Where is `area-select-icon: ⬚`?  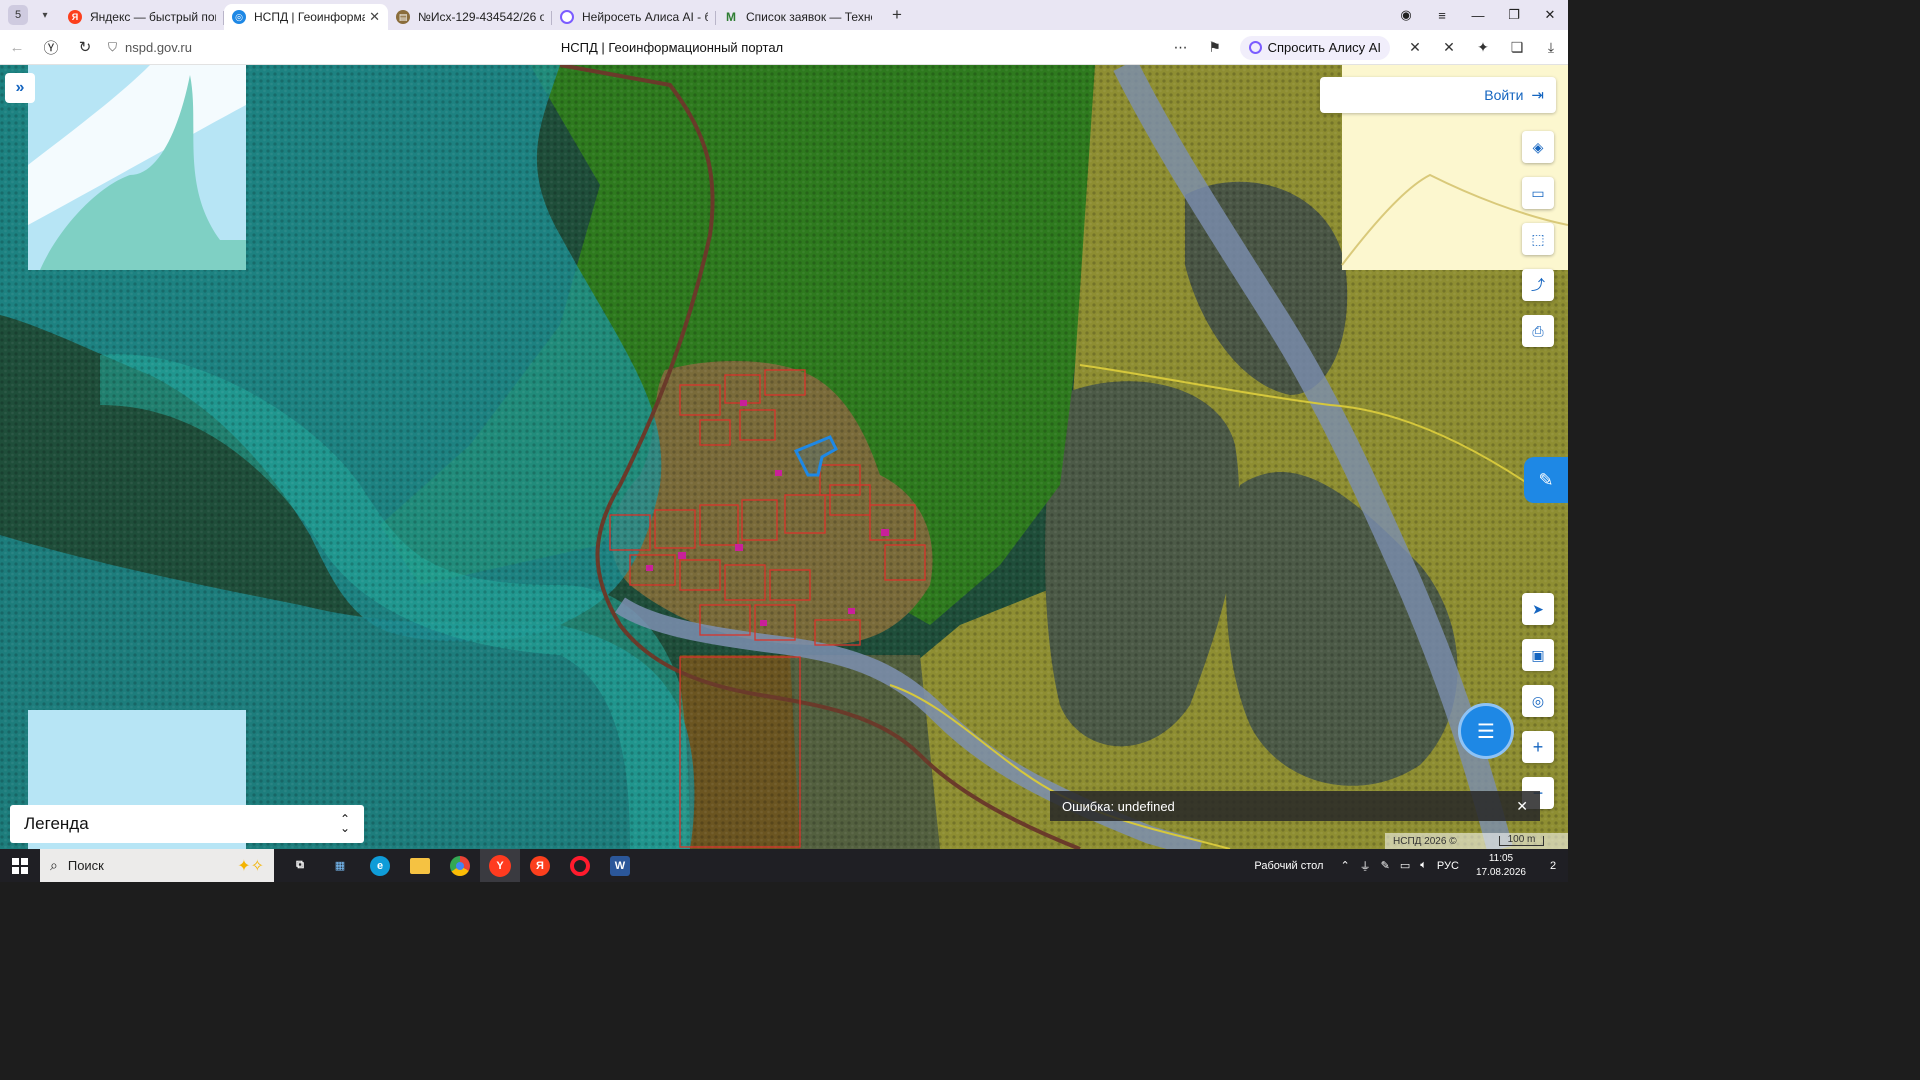
area-select-icon: ⬚ is located at coordinates (1538, 239).